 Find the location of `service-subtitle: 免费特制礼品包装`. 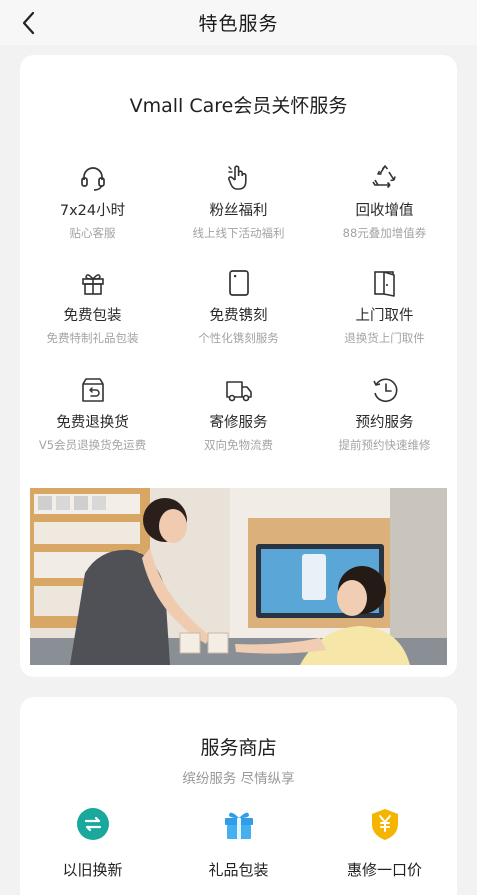

service-subtitle: 免费特制礼品包装 is located at coordinates (92, 338).